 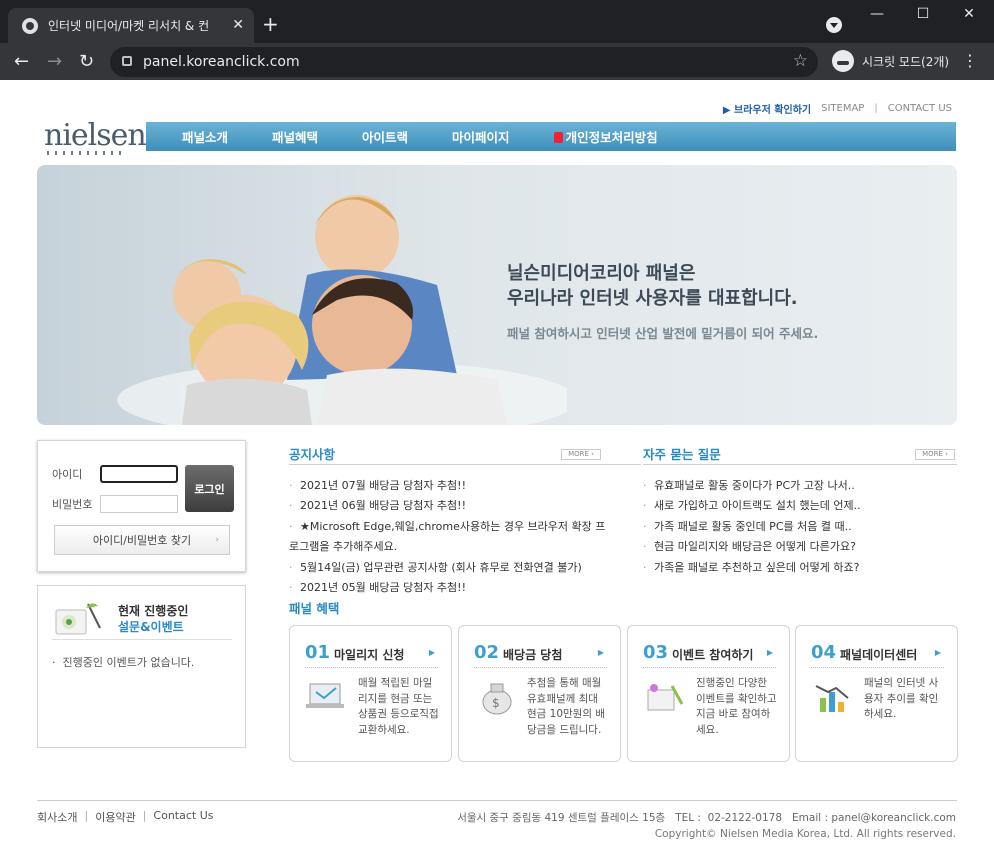 What do you see at coordinates (558, 137) in the screenshot?
I see `privacy-icon` at bounding box center [558, 137].